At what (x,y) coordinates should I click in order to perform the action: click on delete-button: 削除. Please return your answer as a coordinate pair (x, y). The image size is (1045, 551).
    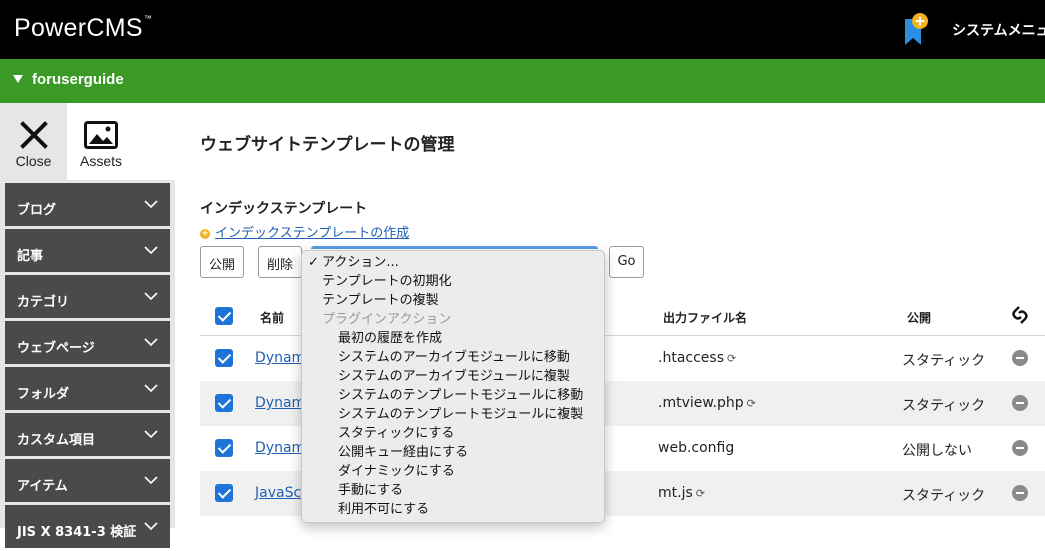
    Looking at the image, I should click on (280, 262).